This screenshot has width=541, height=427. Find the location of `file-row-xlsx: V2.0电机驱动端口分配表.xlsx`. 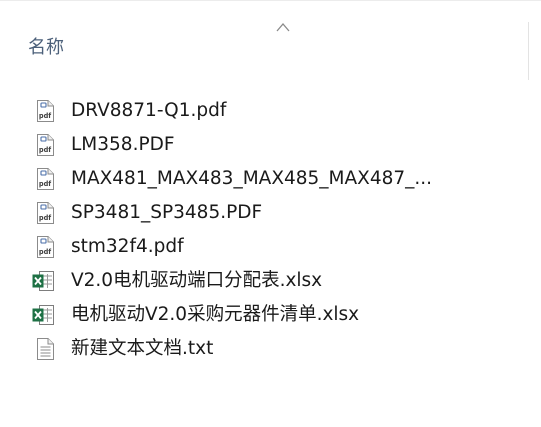

file-row-xlsx: V2.0电机驱动端口分配表.xlsx is located at coordinates (270, 281).